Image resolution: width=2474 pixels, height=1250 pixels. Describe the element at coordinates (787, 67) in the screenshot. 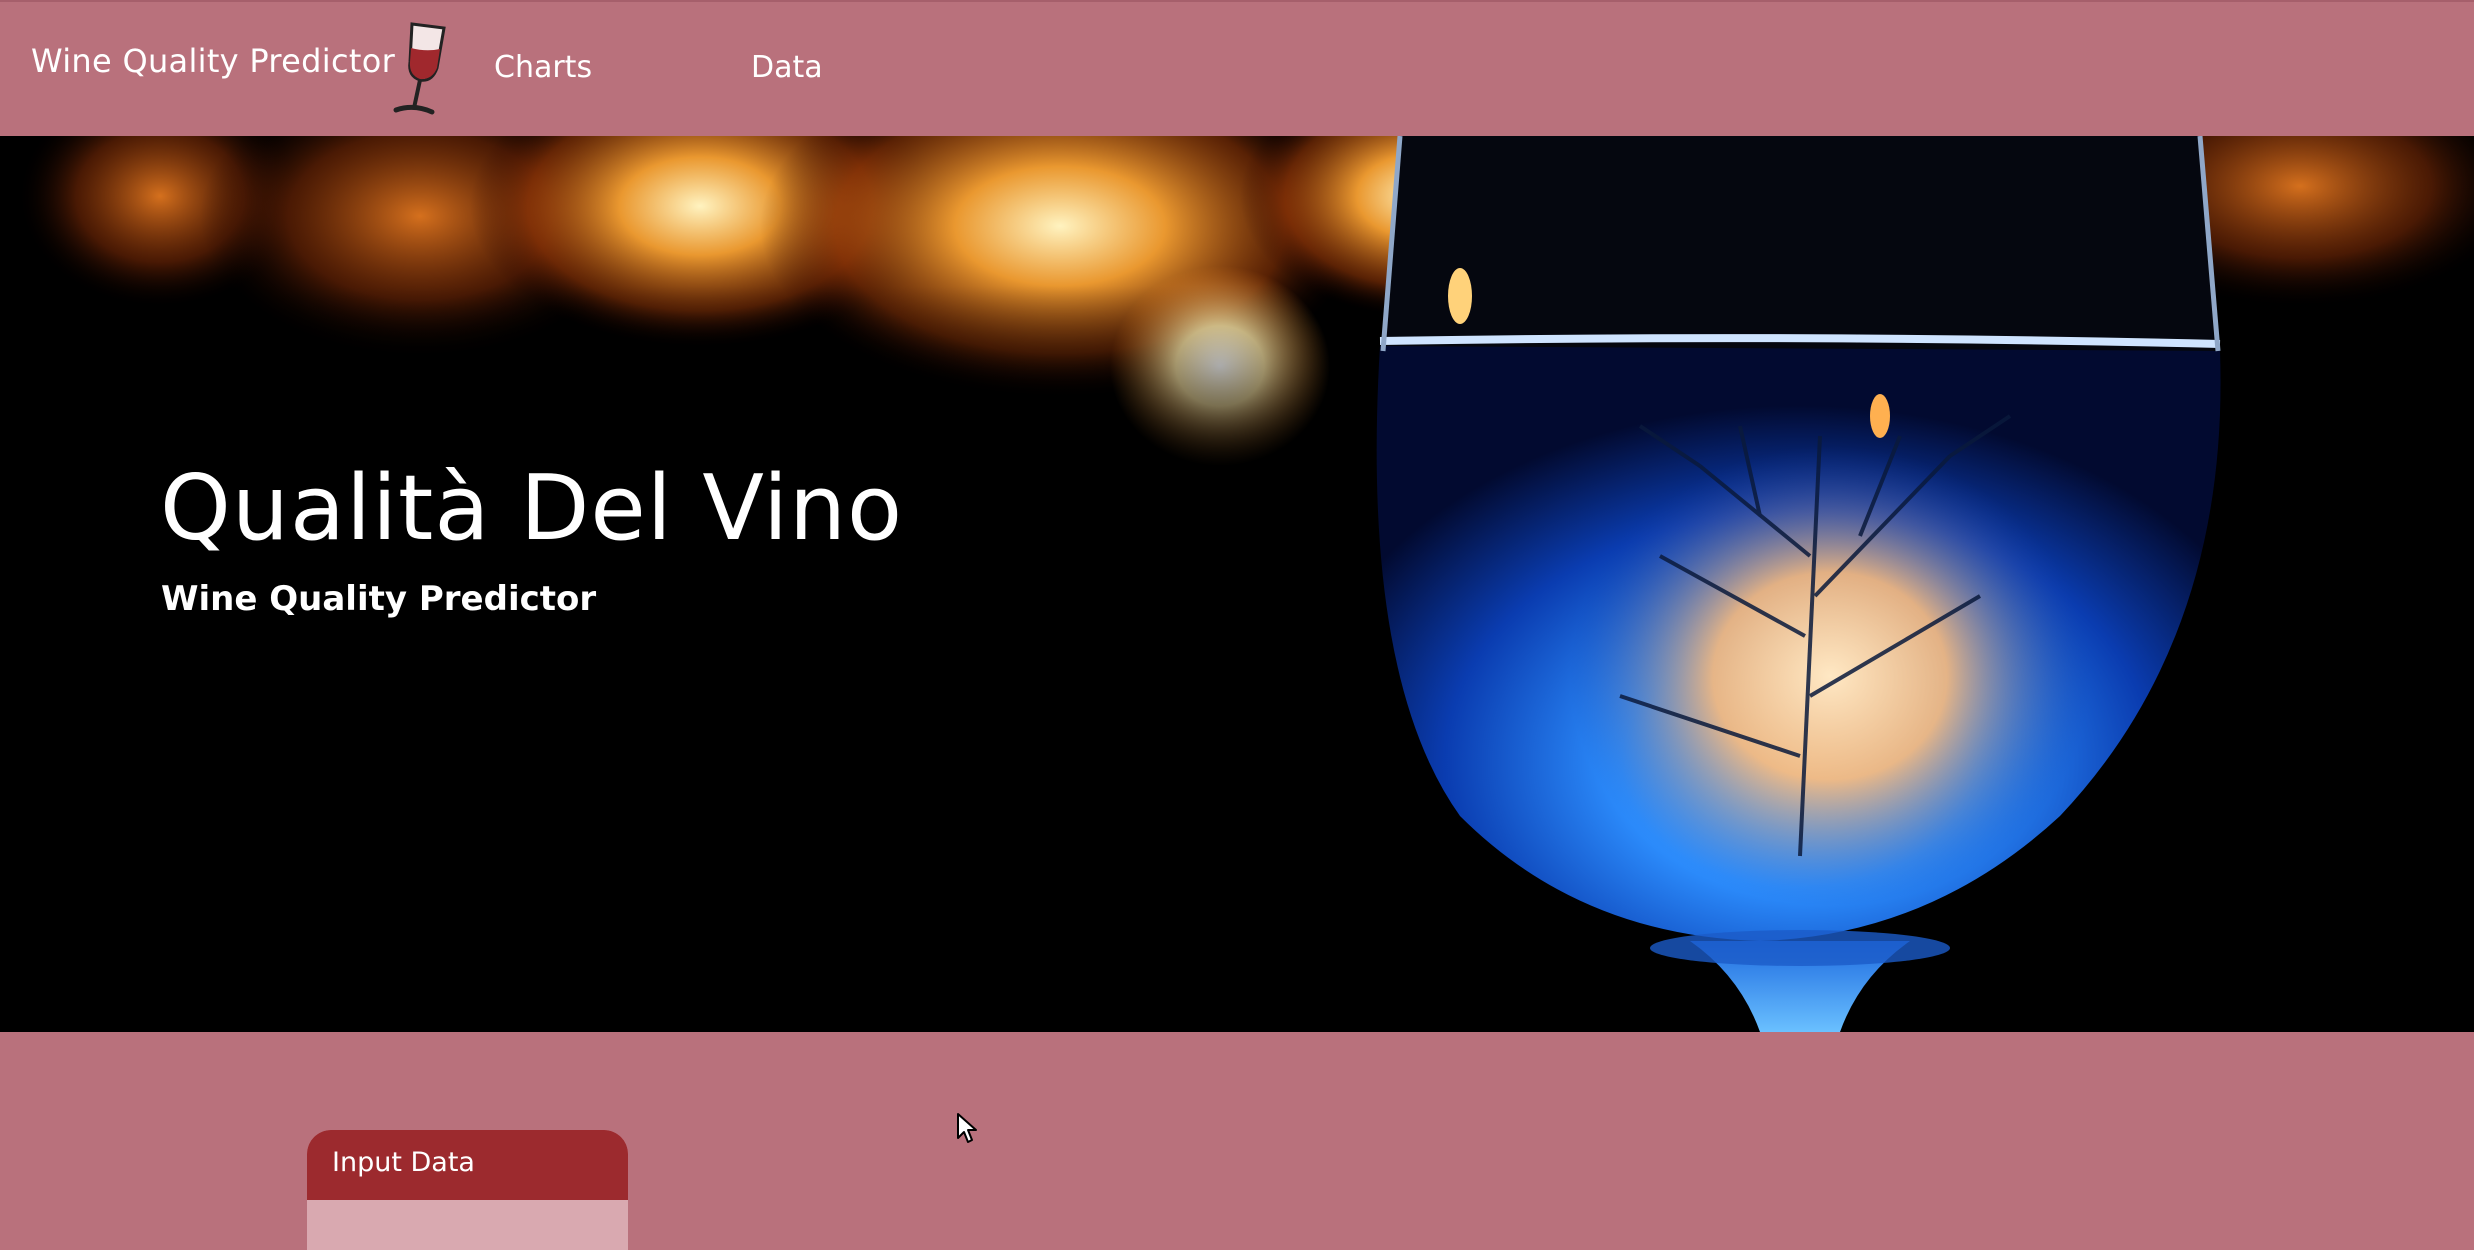

I see `nav-link-data: Data` at that location.